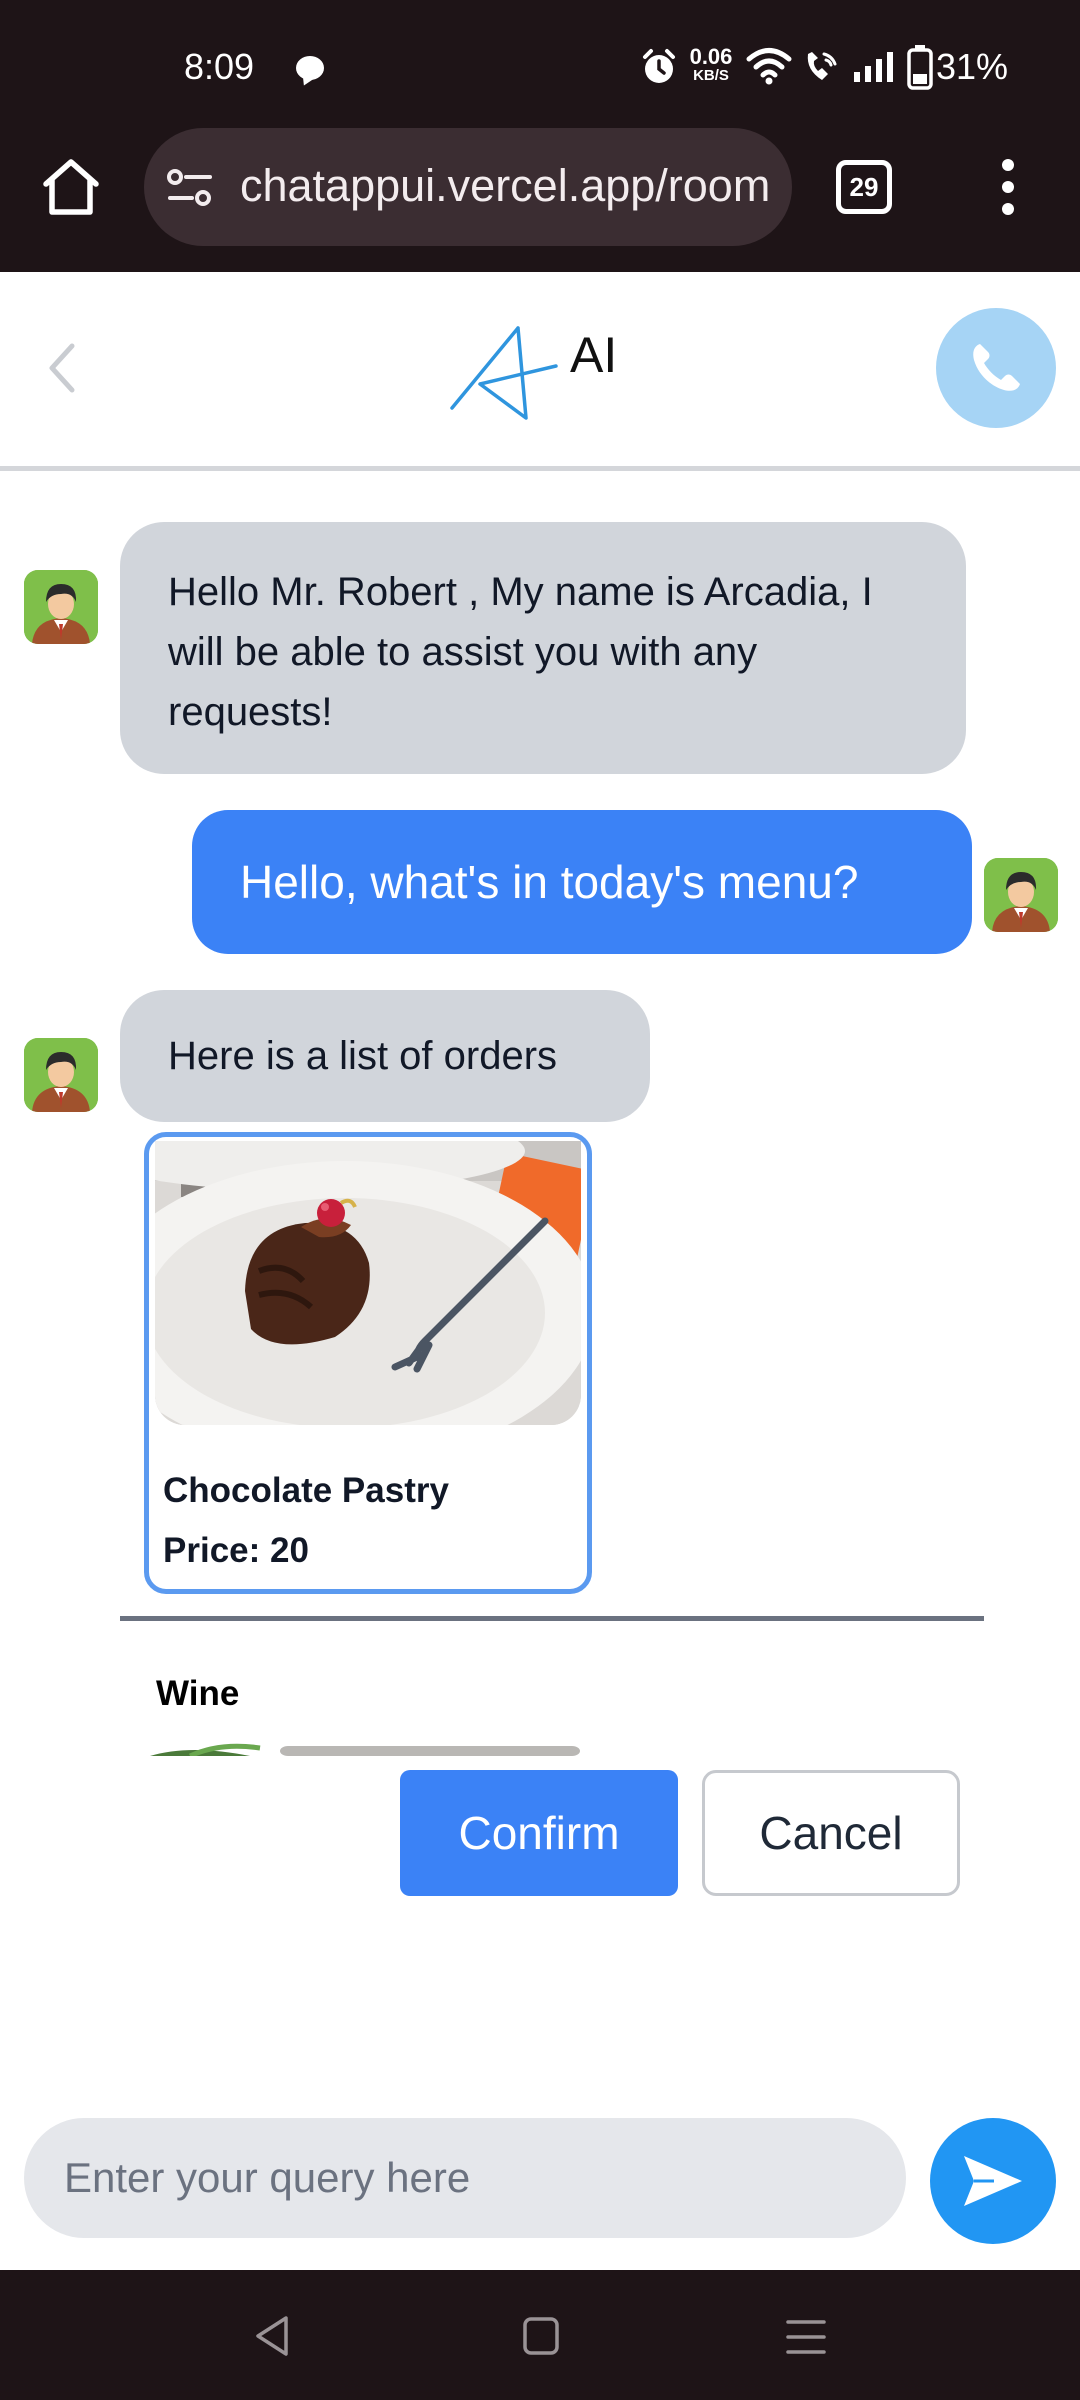 Image resolution: width=1080 pixels, height=2400 pixels. I want to click on status-time: 8:09, so click(219, 66).